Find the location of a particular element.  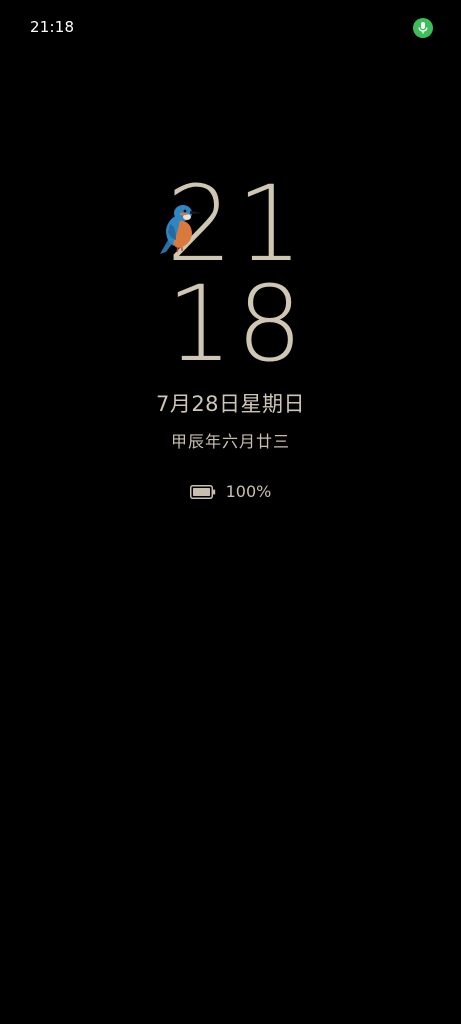

kingfisher-bird-icon is located at coordinates (181, 229).